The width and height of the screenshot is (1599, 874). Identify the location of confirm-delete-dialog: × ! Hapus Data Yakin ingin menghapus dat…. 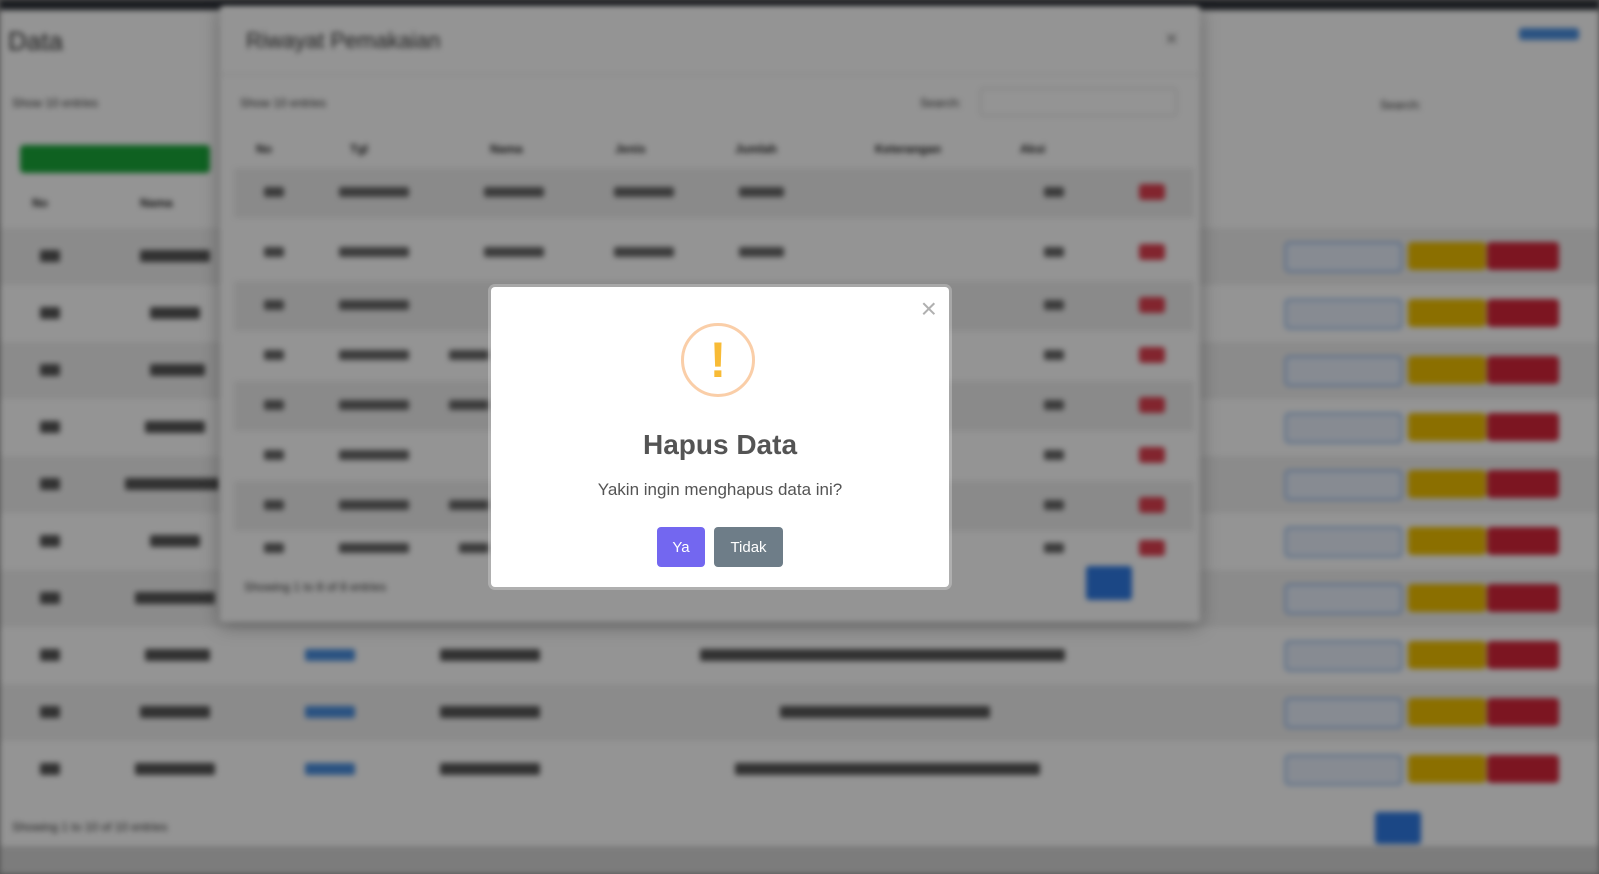
(720, 437).